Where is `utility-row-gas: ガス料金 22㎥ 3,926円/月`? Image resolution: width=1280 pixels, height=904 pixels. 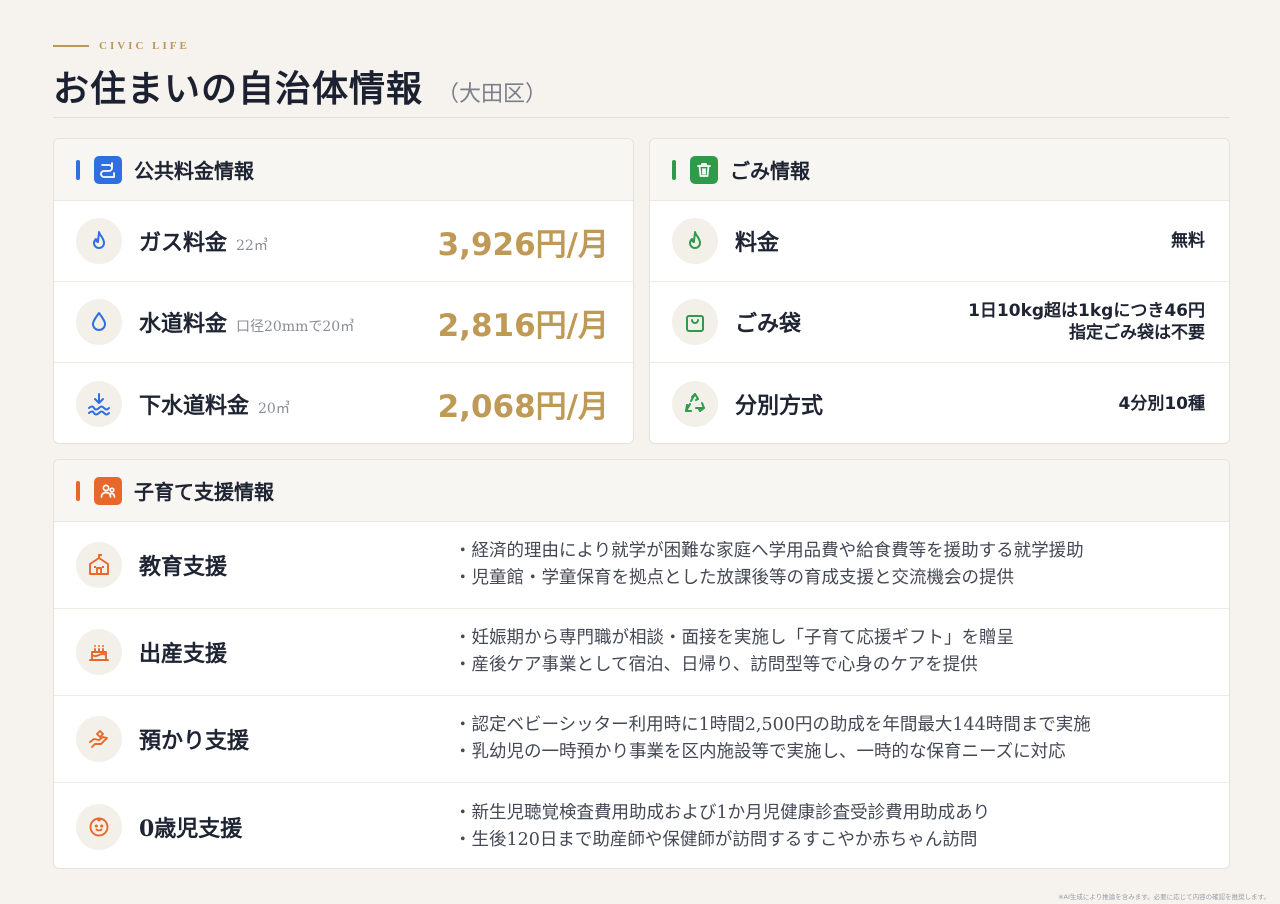
utility-row-gas: ガス料金 22㎥ 3,926円/月 is located at coordinates (343, 241).